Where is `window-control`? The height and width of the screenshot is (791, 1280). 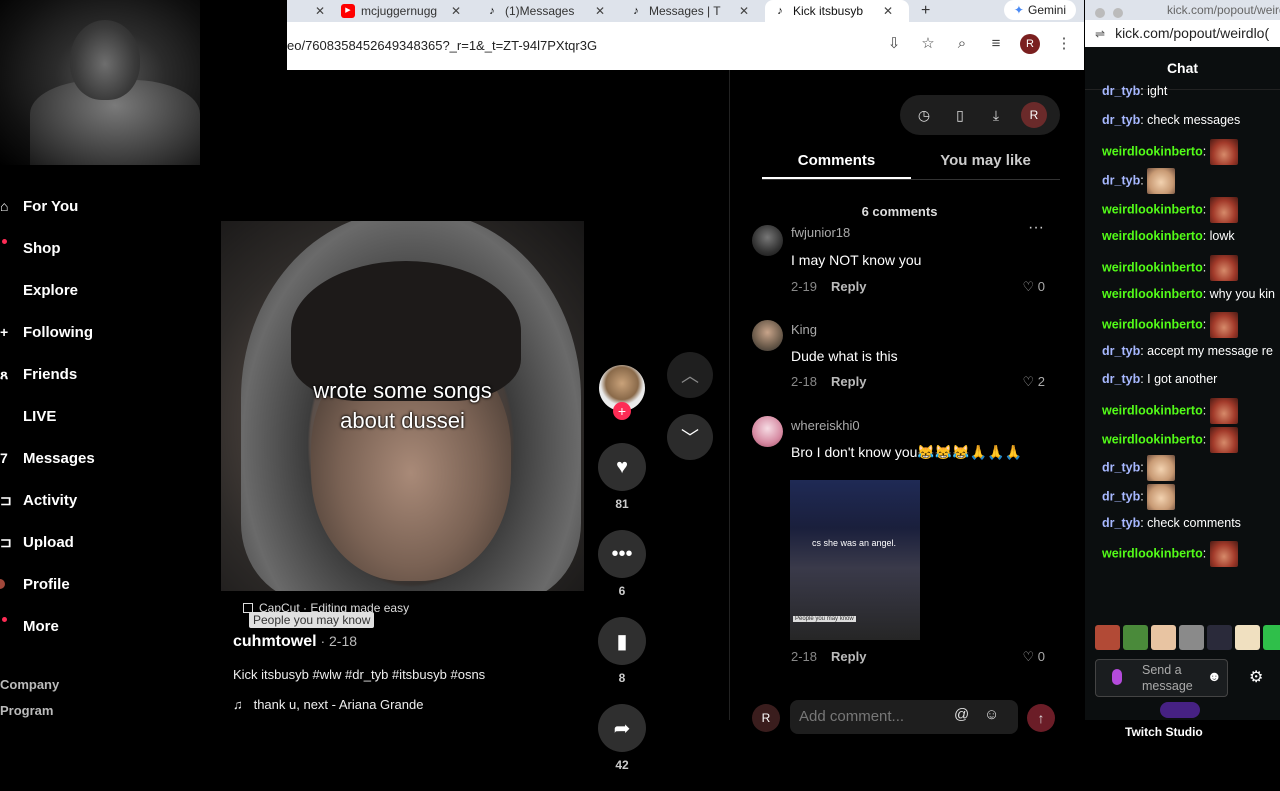 window-control is located at coordinates (1100, 13).